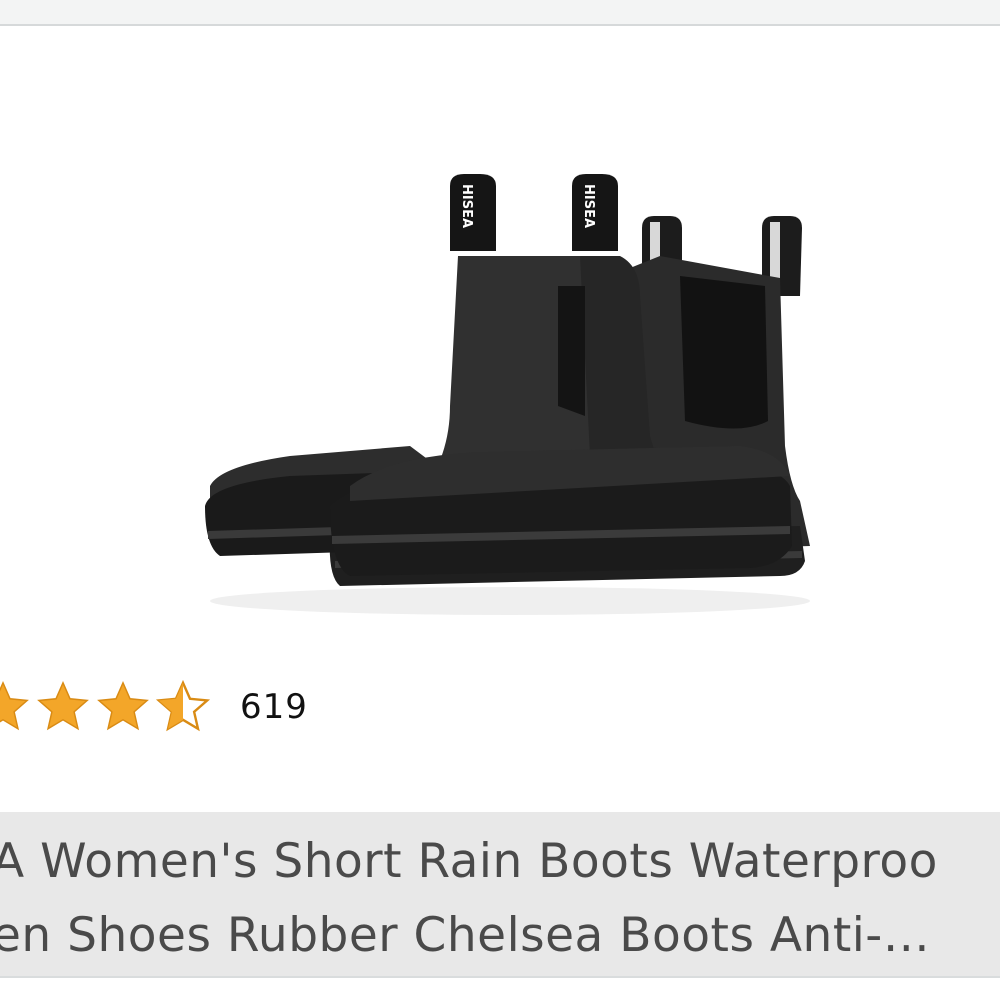 Image resolution: width=1000 pixels, height=1000 pixels. I want to click on right-tab-brand: HISEA, so click(588, 206).